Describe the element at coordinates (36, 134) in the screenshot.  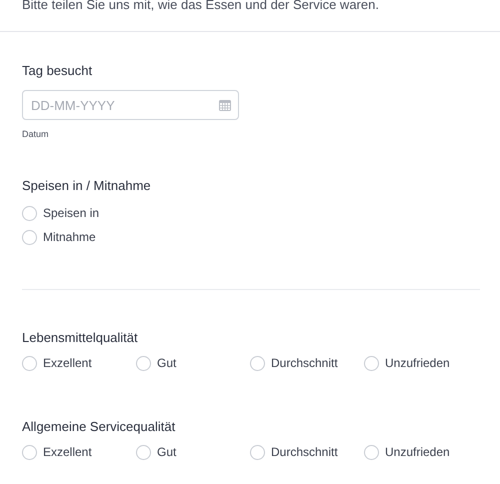
I see `field-hint: Datum` at that location.